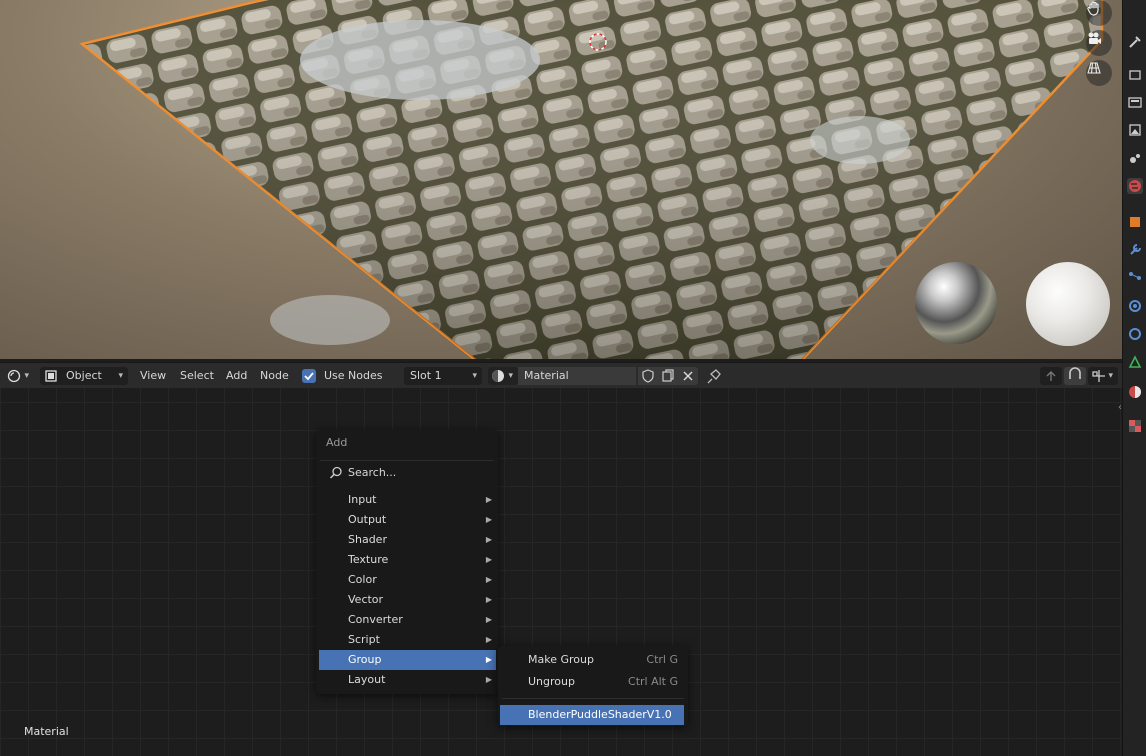 This screenshot has width=1146, height=756. Describe the element at coordinates (362, 499) in the screenshot. I see `menu-item-label: Input` at that location.